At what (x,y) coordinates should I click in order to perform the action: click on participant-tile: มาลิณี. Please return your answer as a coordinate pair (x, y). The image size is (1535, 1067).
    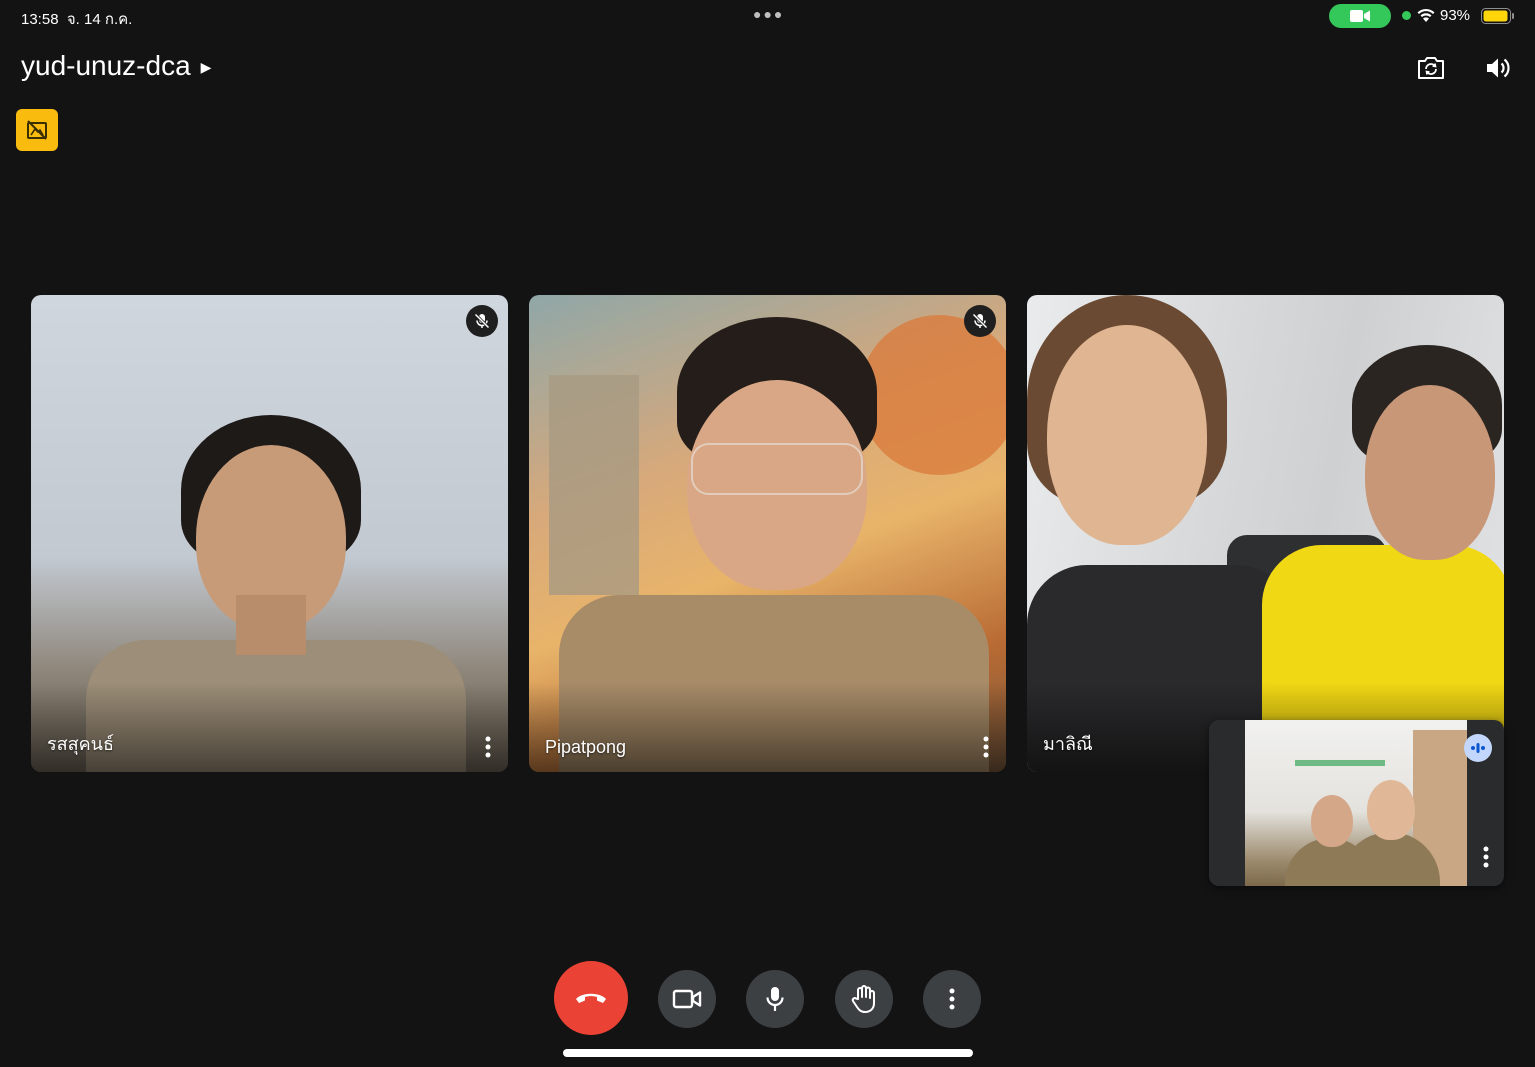
    Looking at the image, I should click on (1265, 533).